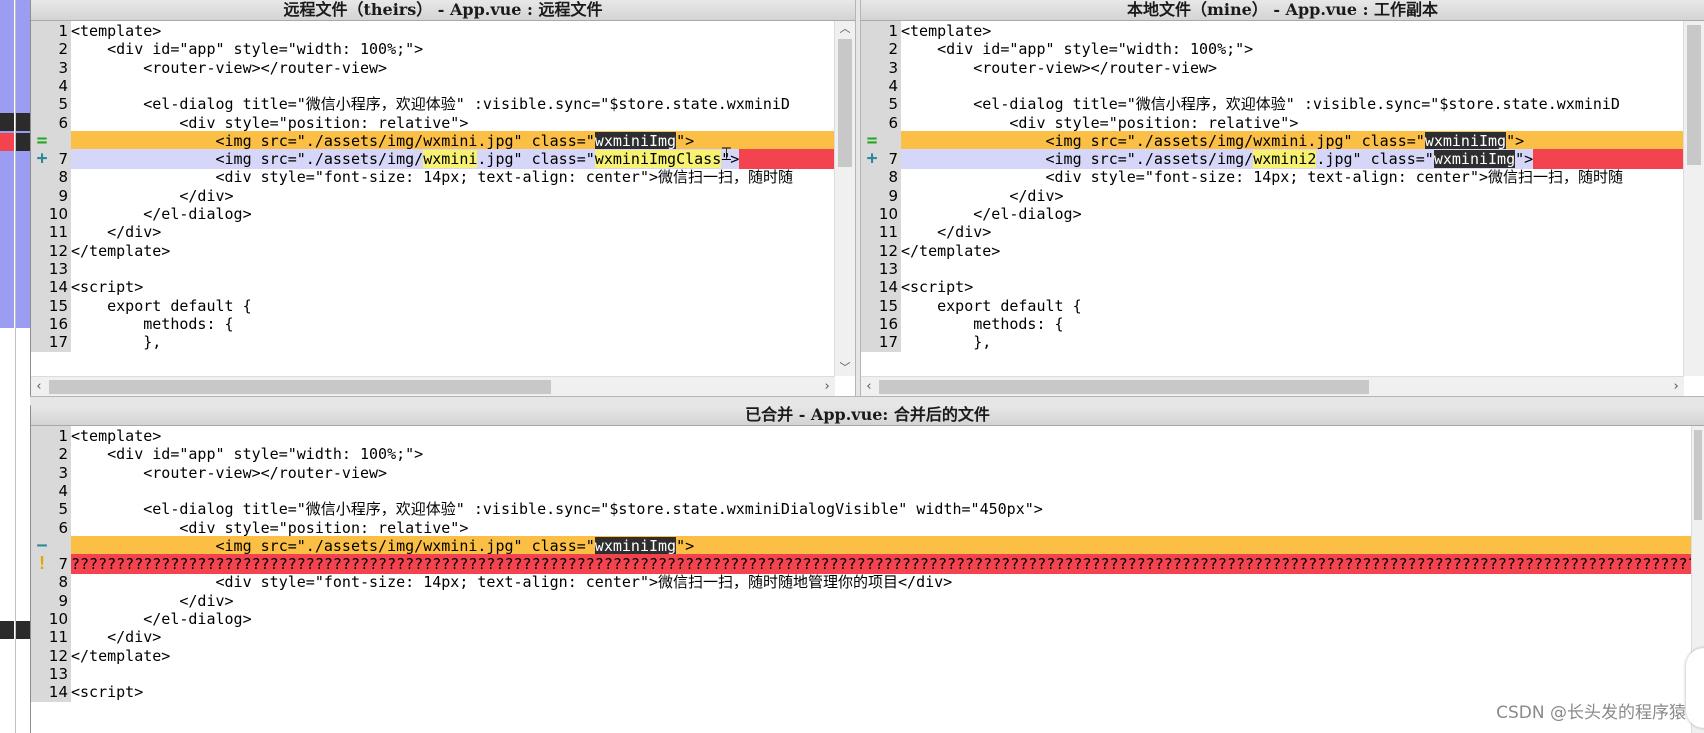  Describe the element at coordinates (1272, 323) in the screenshot. I see `code-line: 16 methods: {` at that location.